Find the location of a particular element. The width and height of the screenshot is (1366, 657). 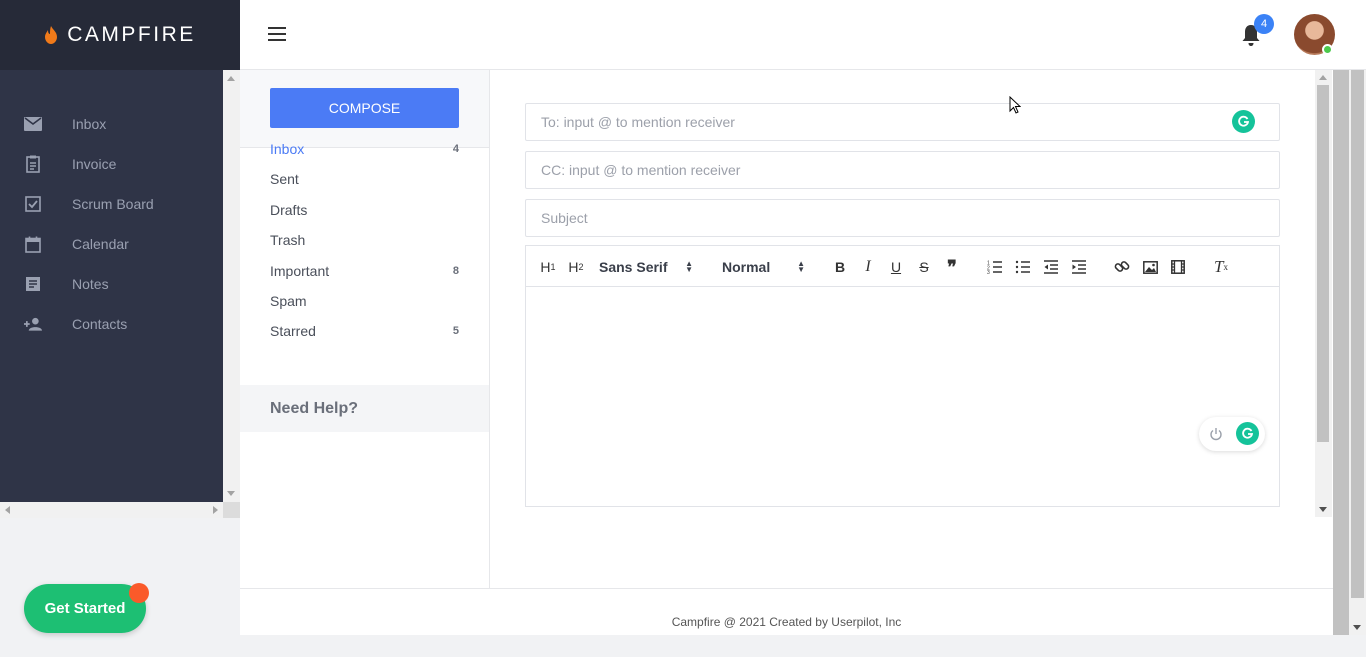

brand-logo: CAMPFIRE is located at coordinates (120, 35).